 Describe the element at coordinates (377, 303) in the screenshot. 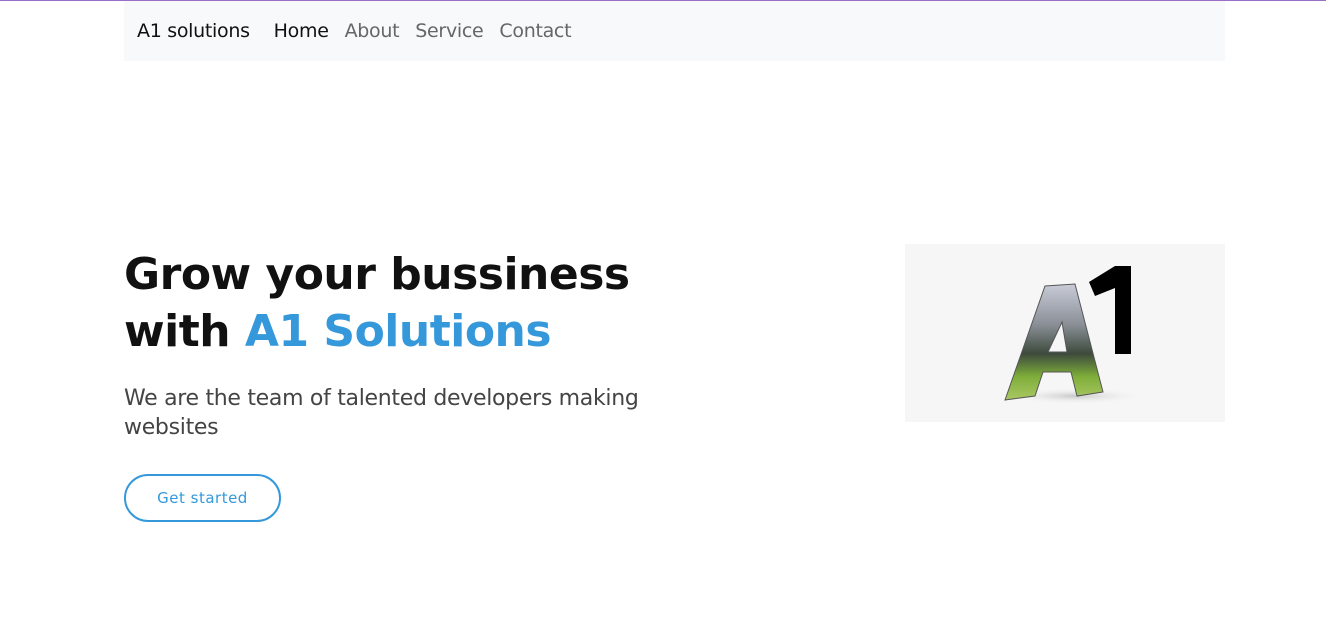

I see `hero-title: Grow your bussiness with A1 Solutions` at that location.